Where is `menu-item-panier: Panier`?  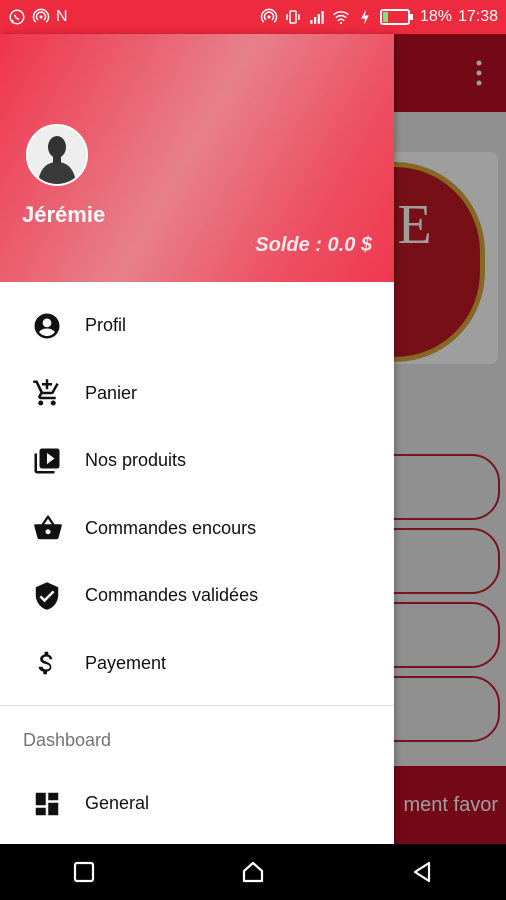
menu-item-panier: Panier is located at coordinates (197, 394).